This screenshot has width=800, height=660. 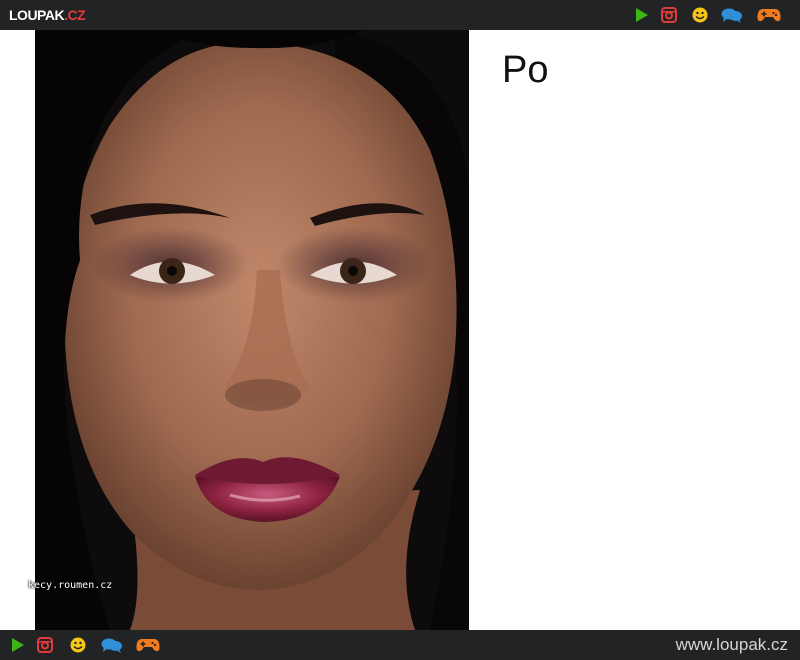 I want to click on bottom-nav-icons, so click(x=88, y=645).